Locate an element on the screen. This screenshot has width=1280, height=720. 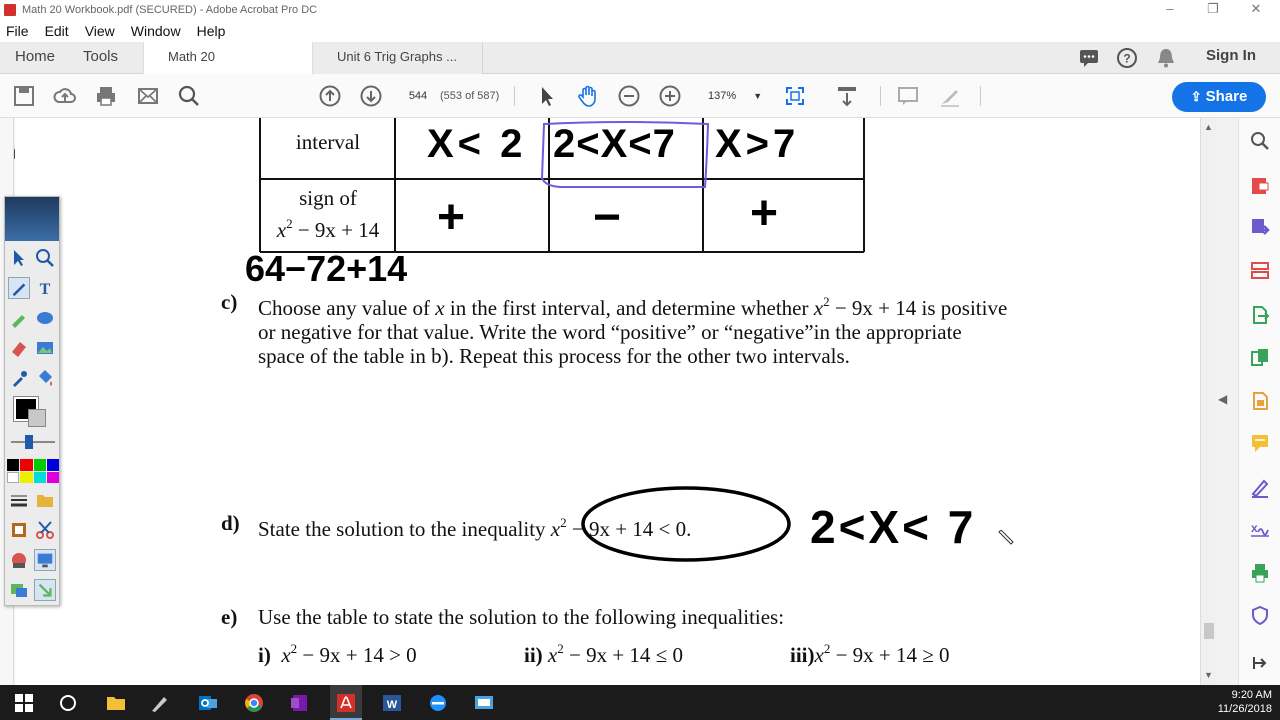
color-white is located at coordinates (13, 477).